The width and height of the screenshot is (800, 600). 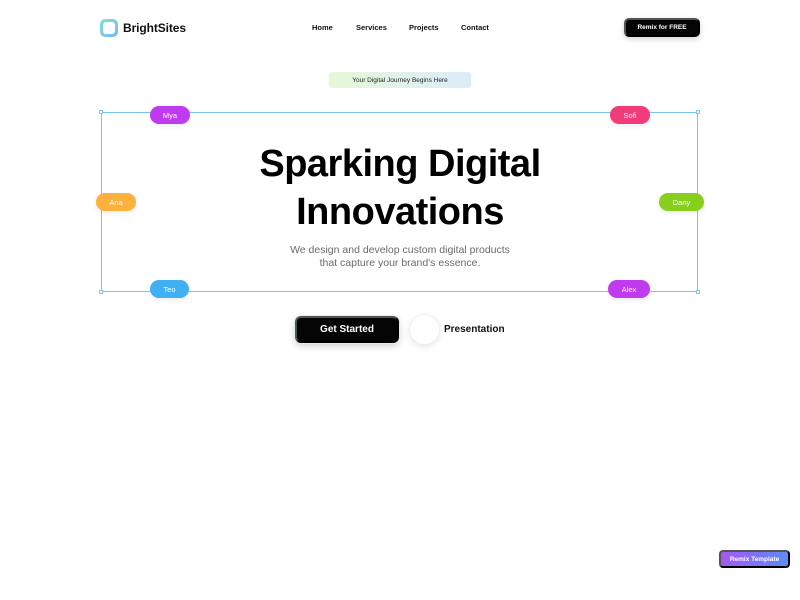 I want to click on nav-contact: Contact, so click(x=475, y=27).